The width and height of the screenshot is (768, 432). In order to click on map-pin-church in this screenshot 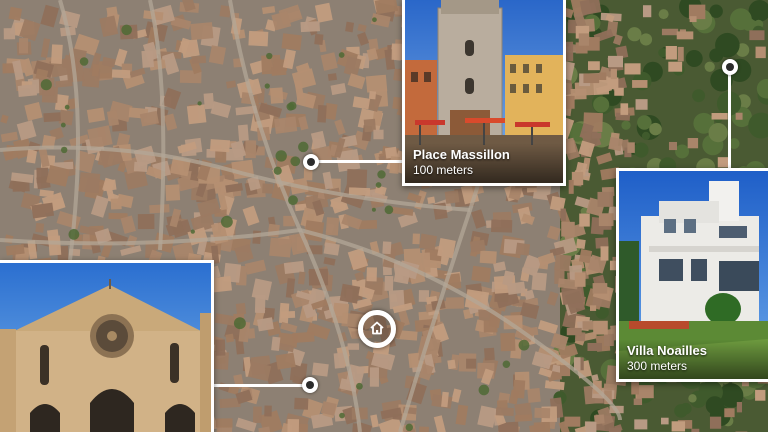, I will do `click(310, 385)`.